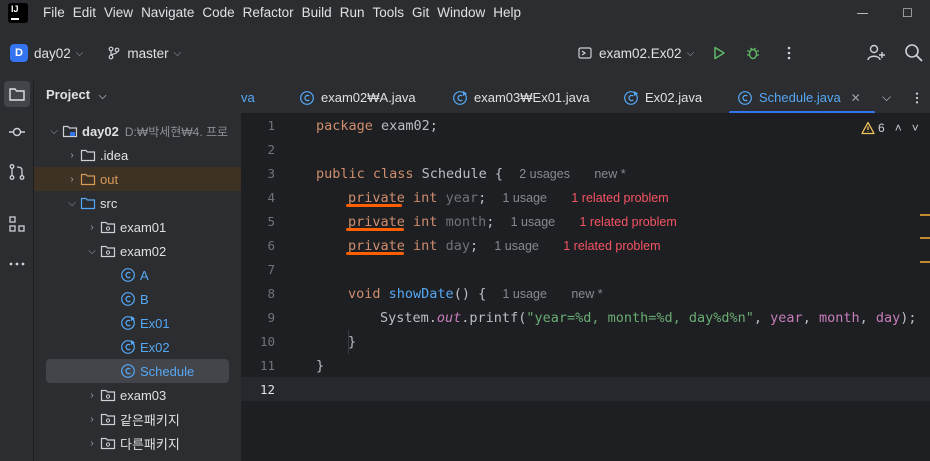  I want to click on tab-partial: va, so click(248, 97).